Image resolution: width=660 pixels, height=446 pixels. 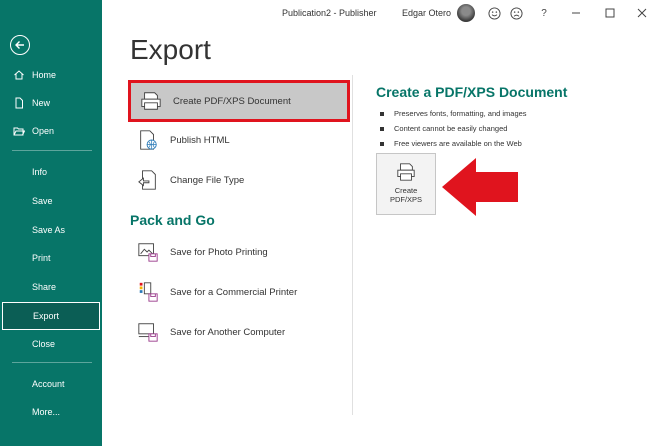 What do you see at coordinates (46, 316) in the screenshot?
I see `sidebar-item-label: Export` at bounding box center [46, 316].